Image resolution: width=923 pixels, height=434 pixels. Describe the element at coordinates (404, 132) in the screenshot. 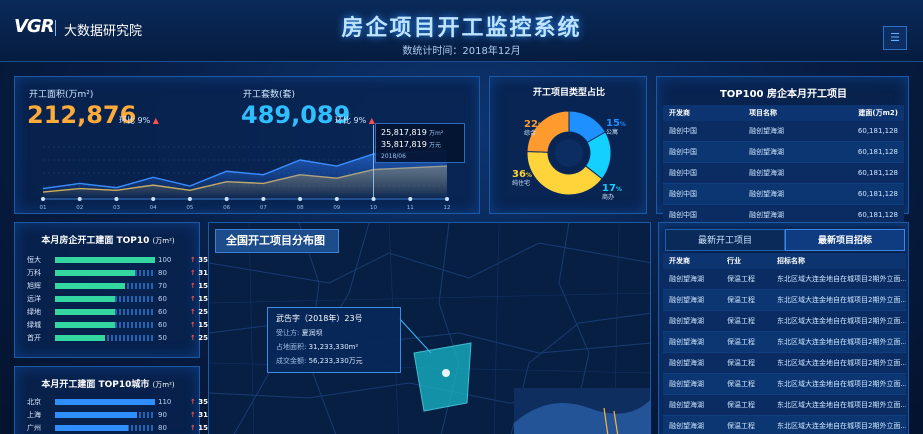

I see `tooltip-value-1: 25,817,819` at that location.